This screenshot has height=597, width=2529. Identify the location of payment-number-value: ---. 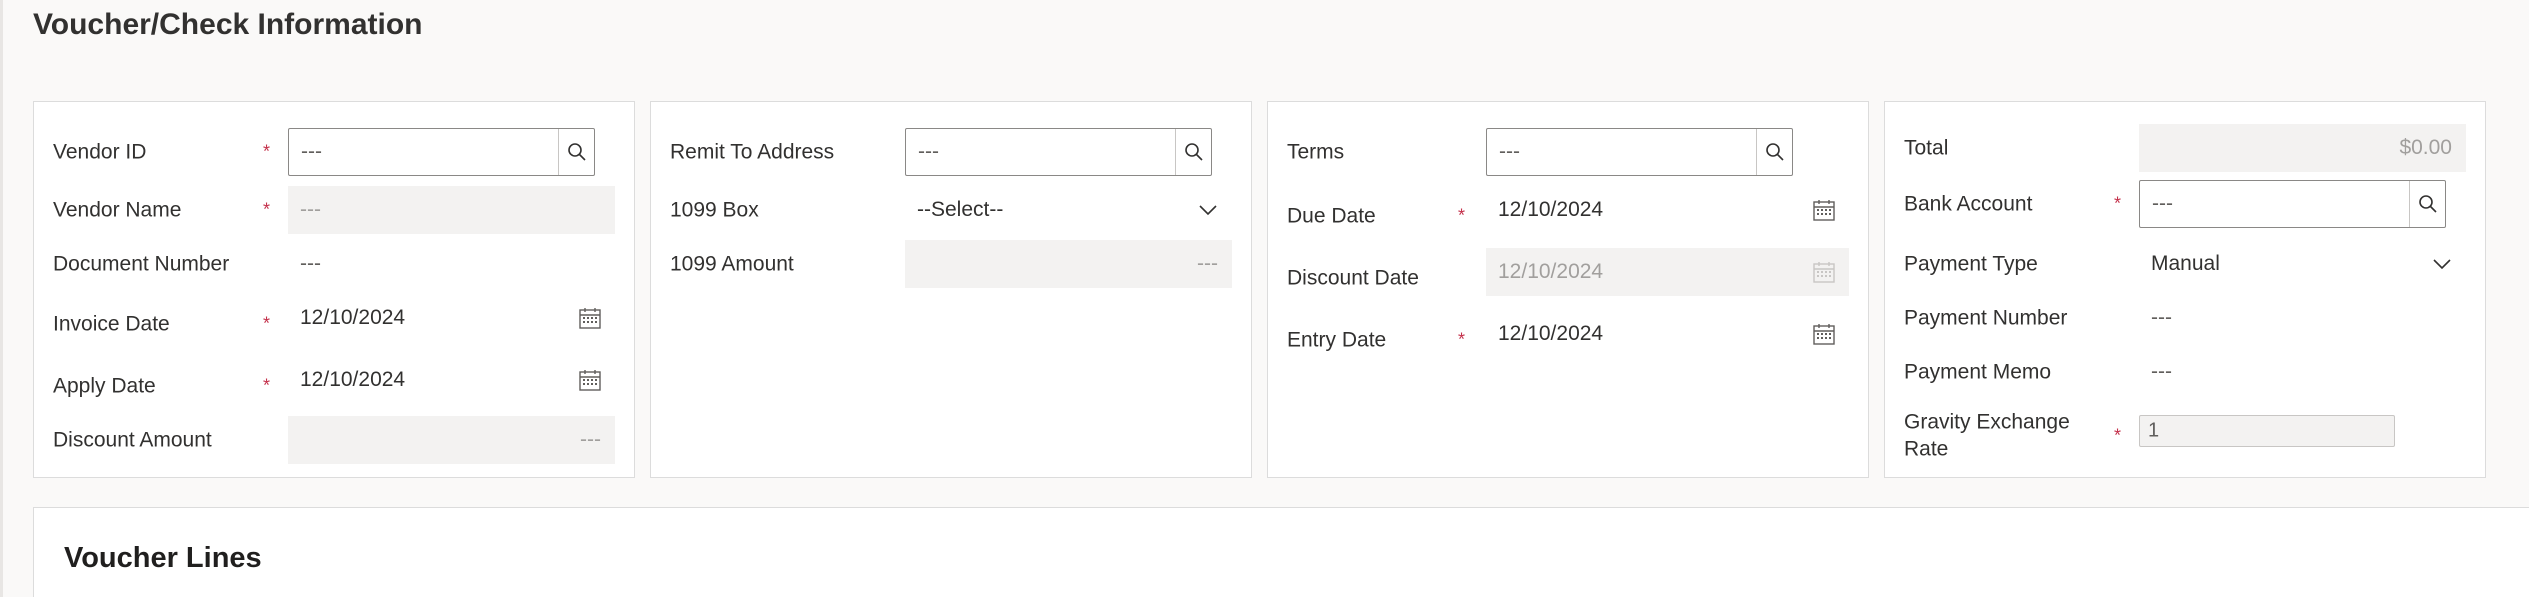
(2161, 317).